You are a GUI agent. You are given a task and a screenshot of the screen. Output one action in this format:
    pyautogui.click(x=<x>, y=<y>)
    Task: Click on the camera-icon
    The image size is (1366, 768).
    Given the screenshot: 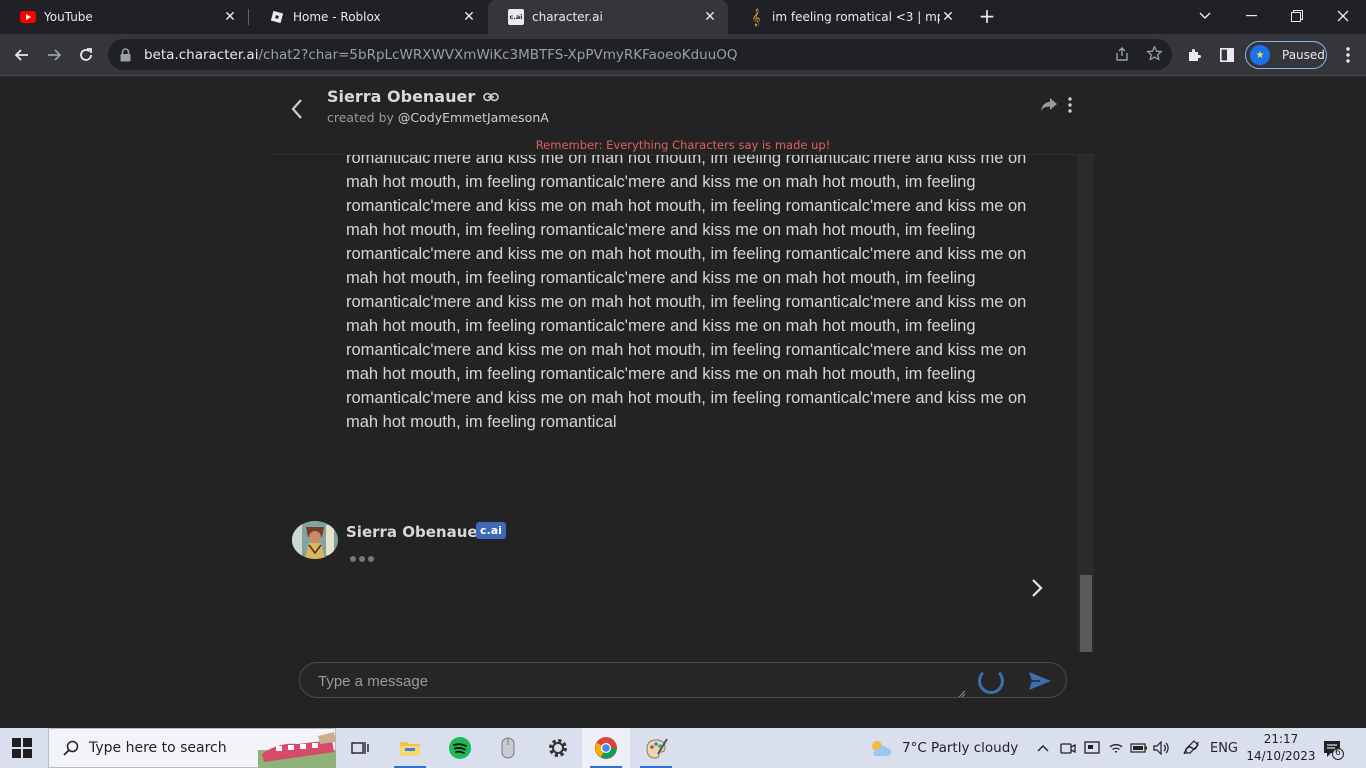 What is the action you would take?
    pyautogui.click(x=1068, y=748)
    